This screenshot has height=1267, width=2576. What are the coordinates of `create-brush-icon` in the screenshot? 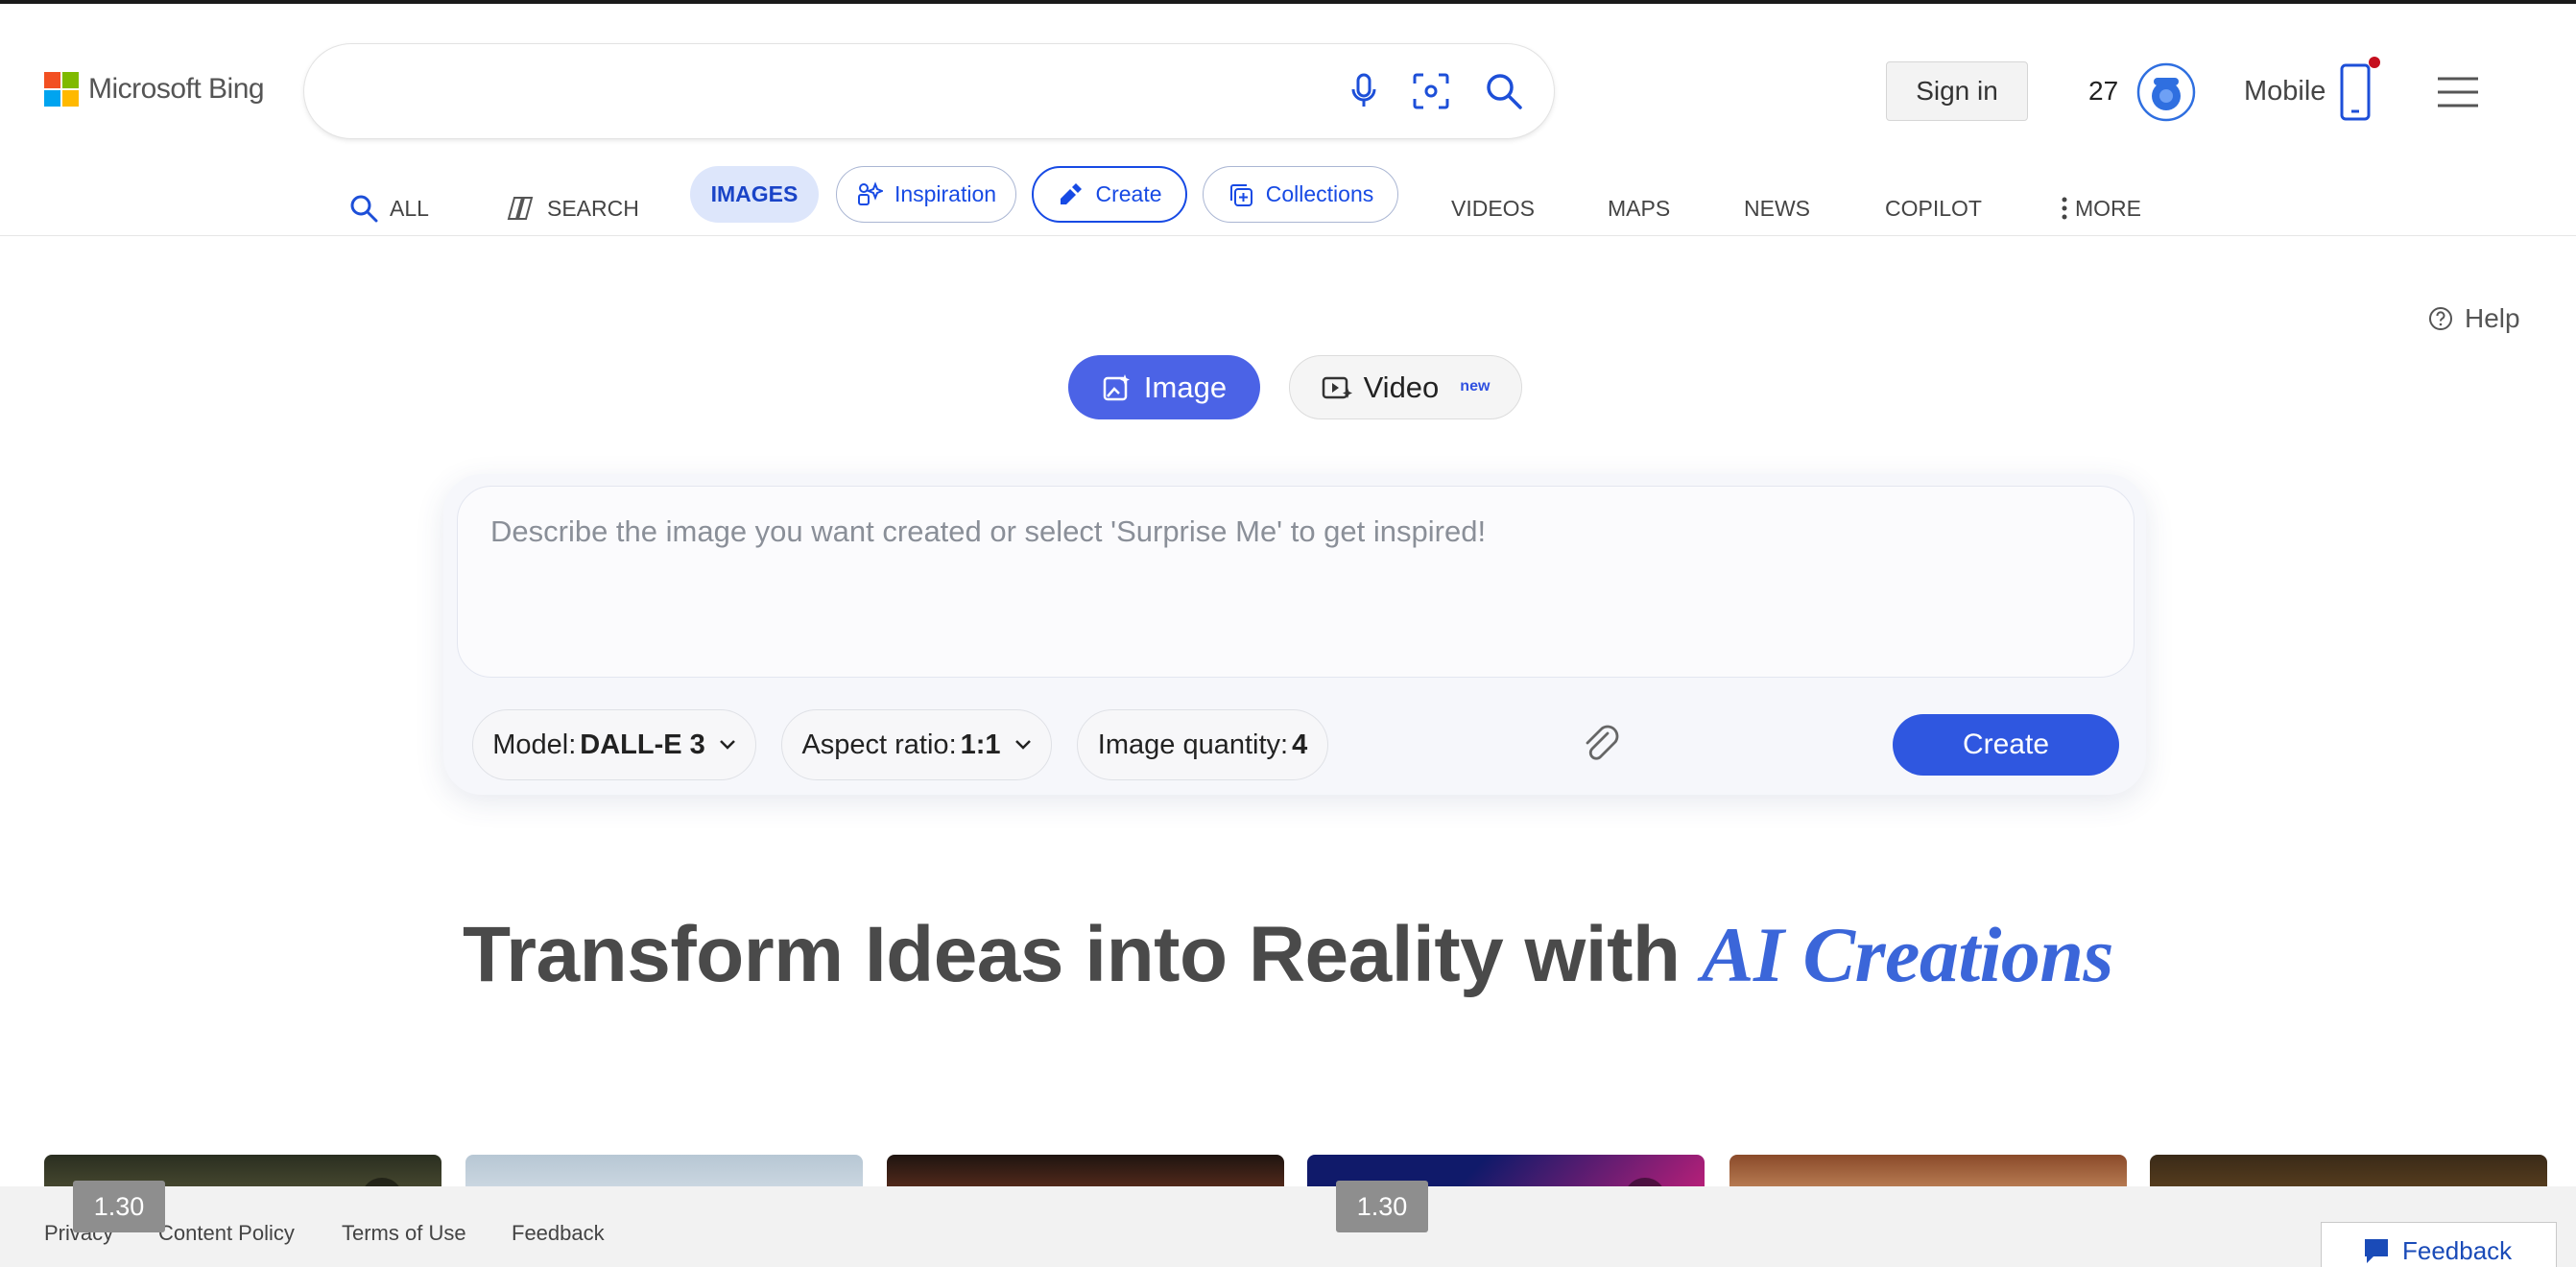 It's located at (1072, 193).